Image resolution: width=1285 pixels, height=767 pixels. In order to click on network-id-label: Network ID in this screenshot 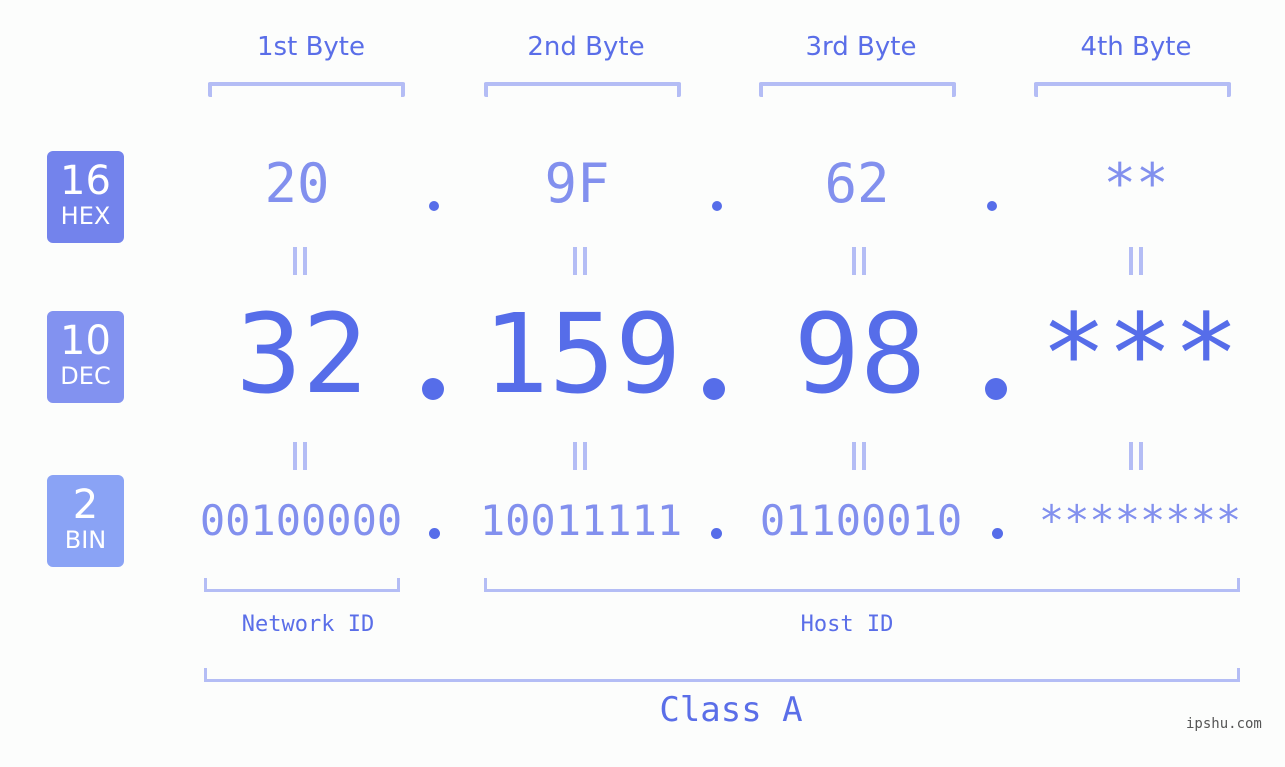, I will do `click(308, 624)`.